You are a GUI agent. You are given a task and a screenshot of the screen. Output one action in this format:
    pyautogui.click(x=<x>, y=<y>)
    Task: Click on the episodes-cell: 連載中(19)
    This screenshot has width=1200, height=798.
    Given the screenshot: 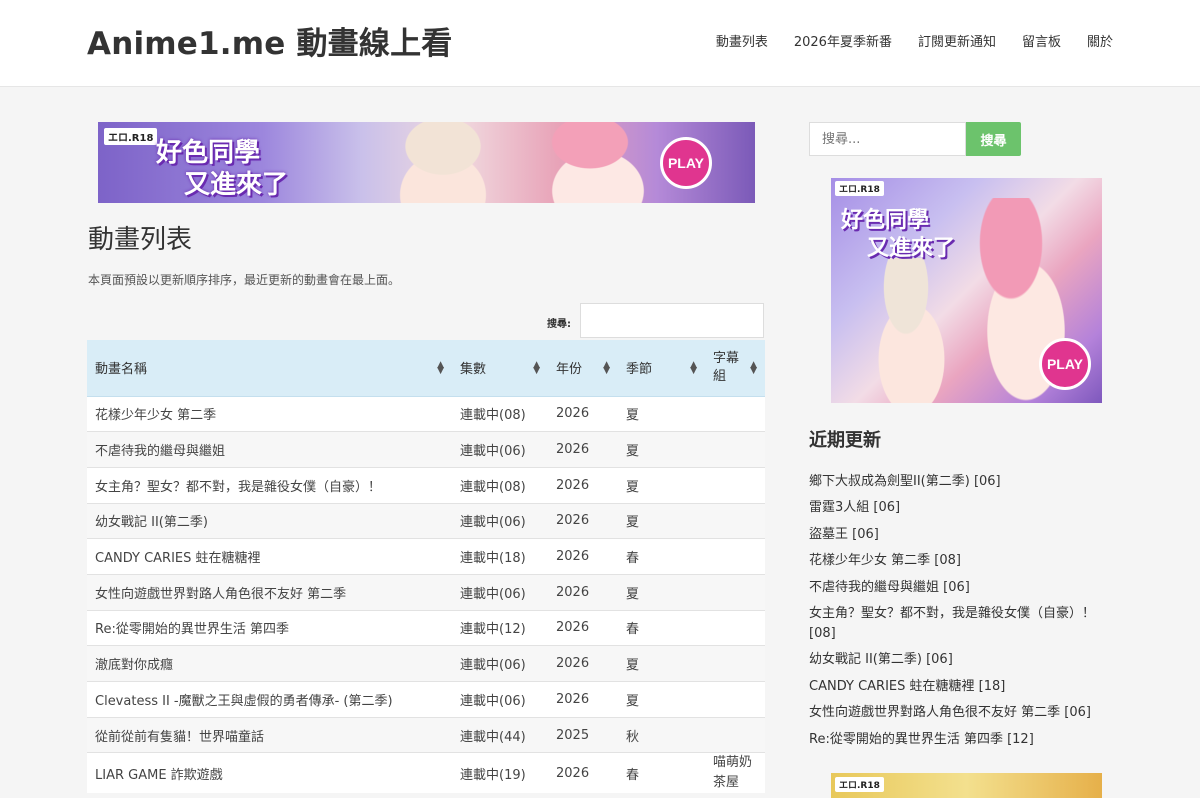 What is the action you would take?
    pyautogui.click(x=500, y=773)
    